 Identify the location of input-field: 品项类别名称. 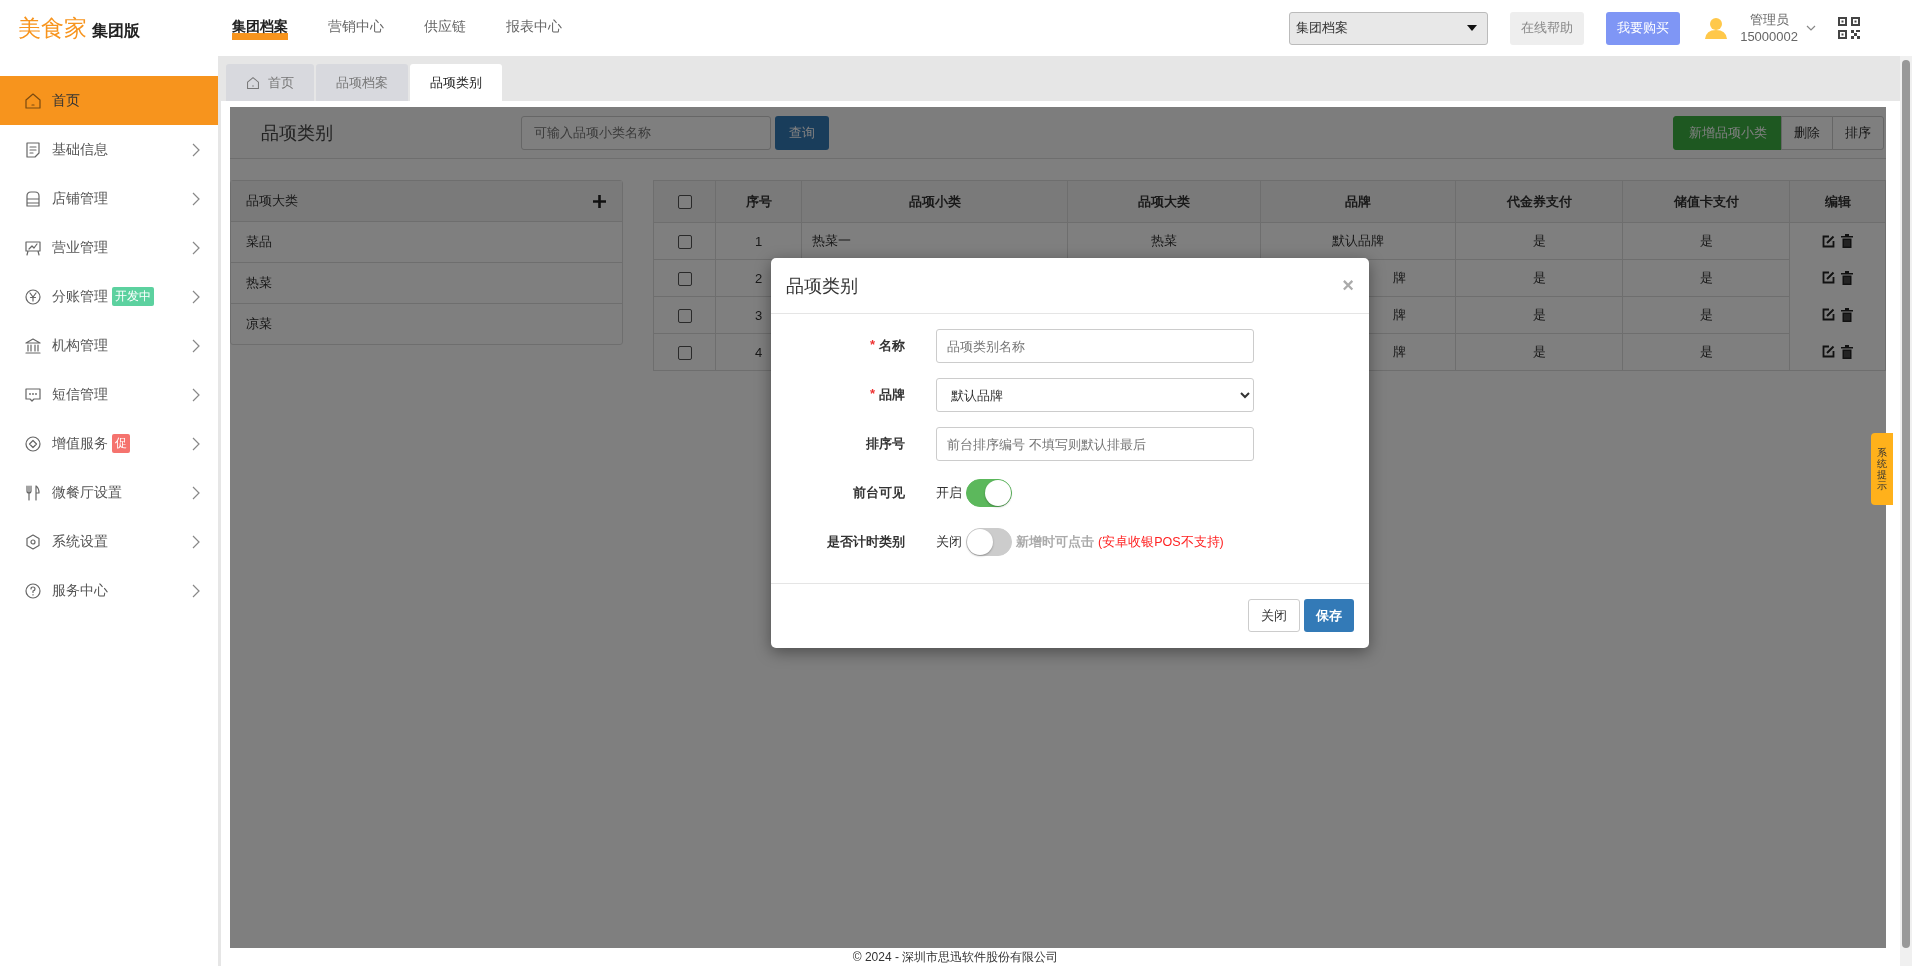
(1095, 346).